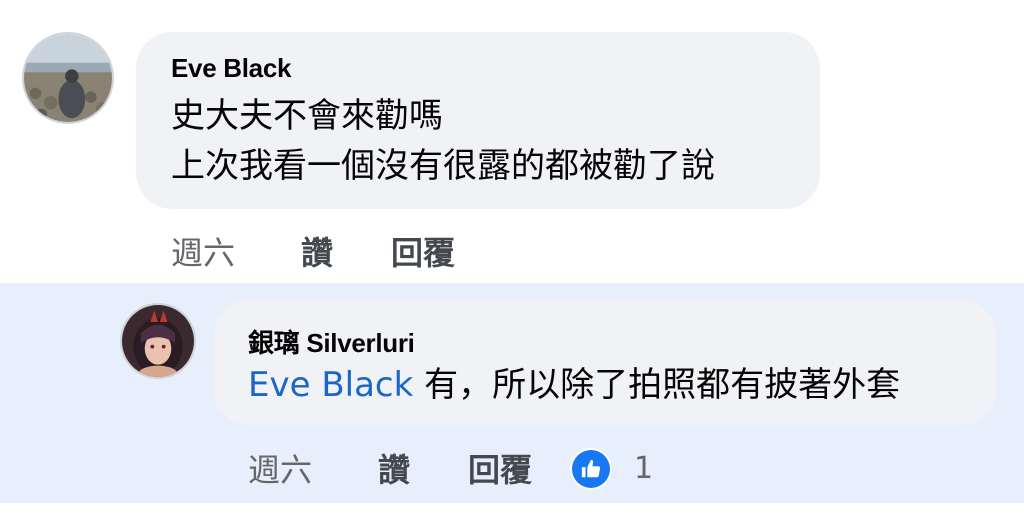 The image size is (1024, 523). Describe the element at coordinates (591, 469) in the screenshot. I see `thumbs-up-icon` at that location.